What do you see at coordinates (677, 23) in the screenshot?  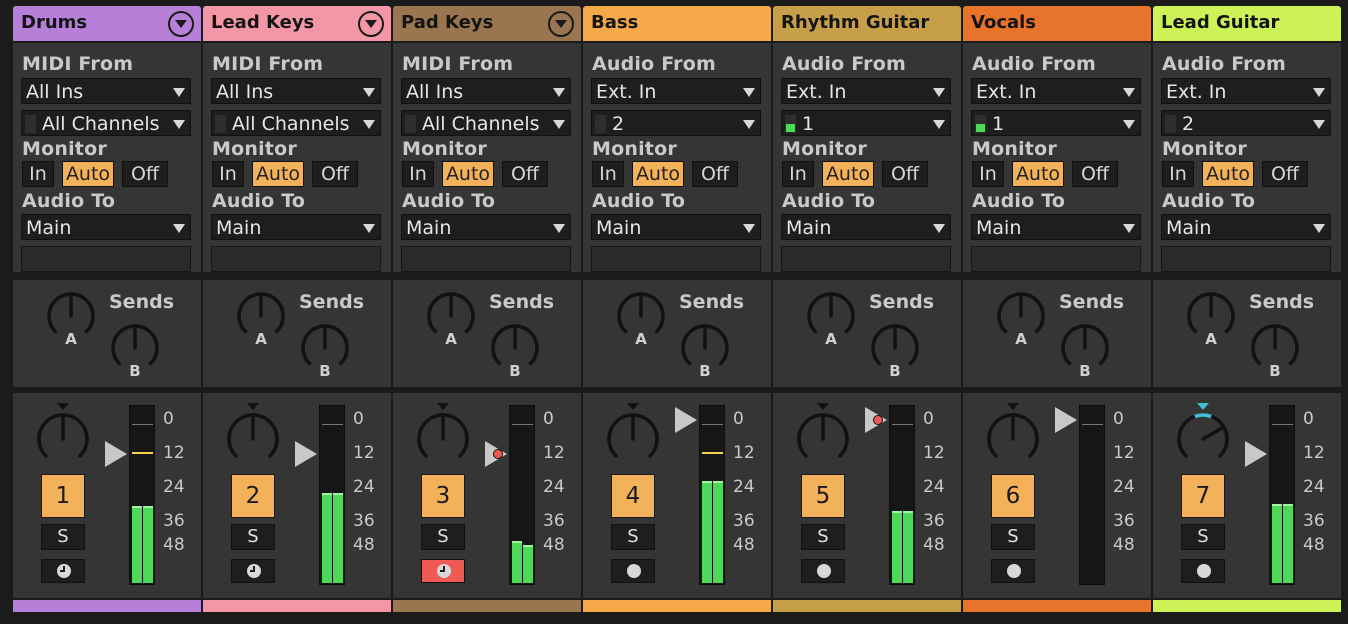 I see `track-header: Bass` at bounding box center [677, 23].